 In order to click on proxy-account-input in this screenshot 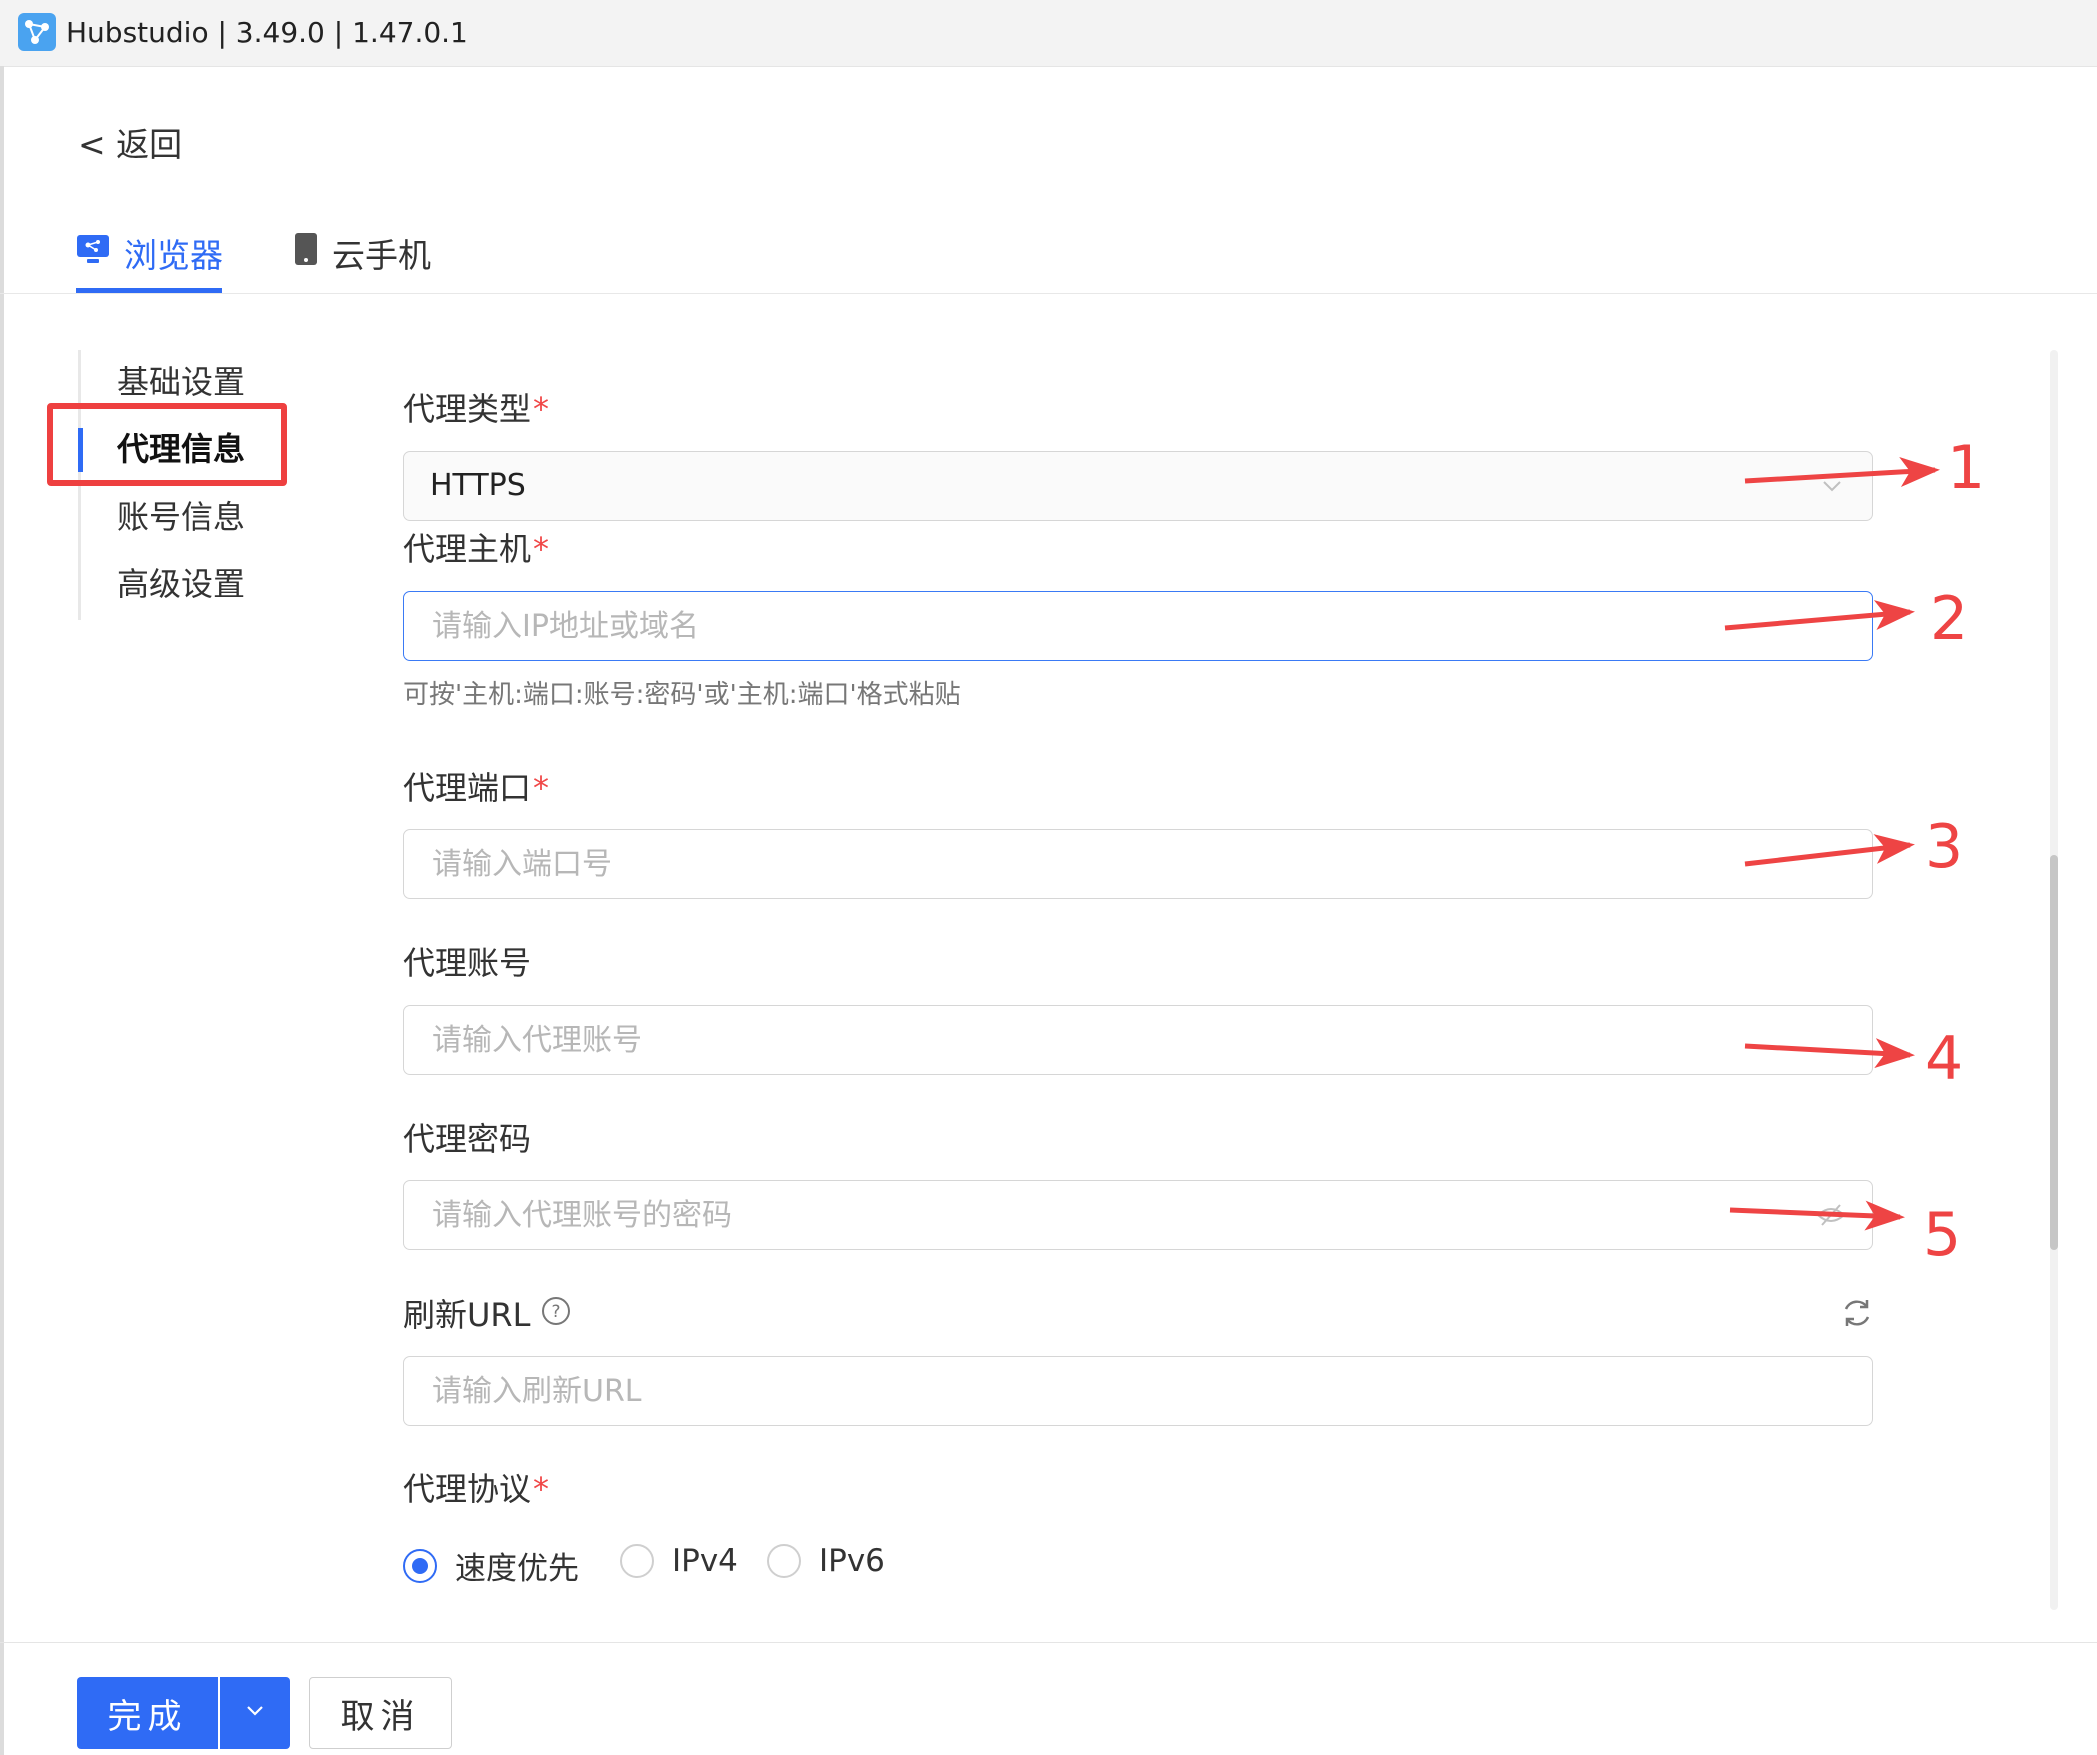, I will do `click(1112, 1040)`.